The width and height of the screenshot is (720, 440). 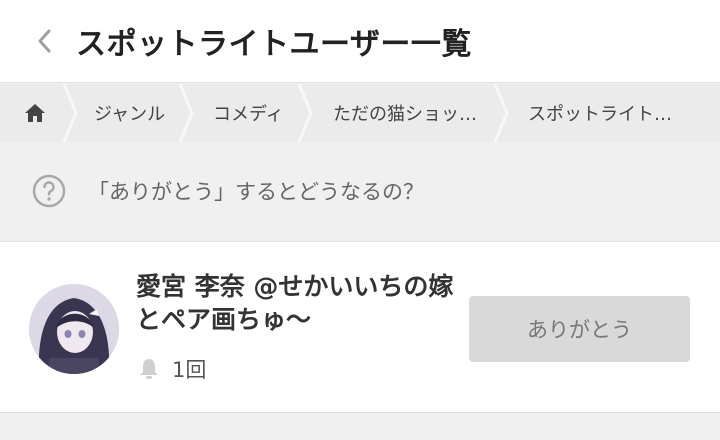 What do you see at coordinates (149, 369) in the screenshot?
I see `bell-icon` at bounding box center [149, 369].